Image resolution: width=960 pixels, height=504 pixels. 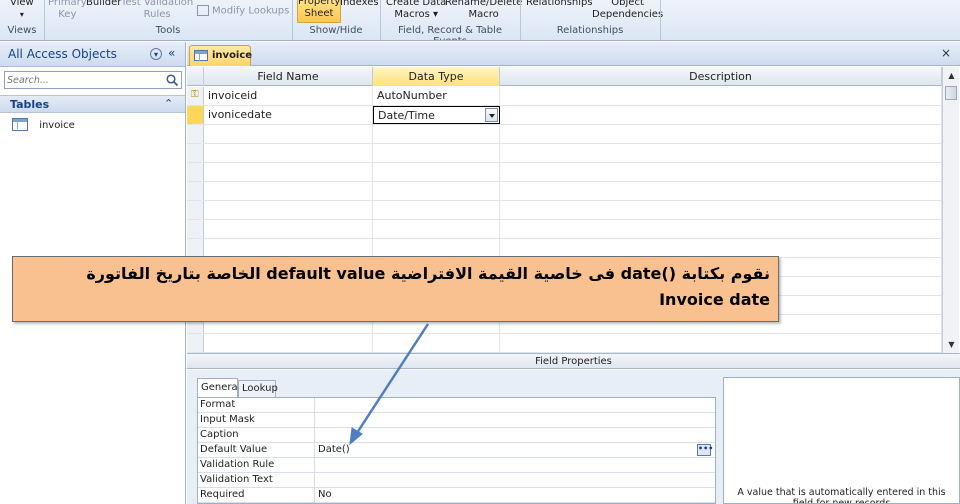 I want to click on scroll-thumb, so click(x=951, y=93).